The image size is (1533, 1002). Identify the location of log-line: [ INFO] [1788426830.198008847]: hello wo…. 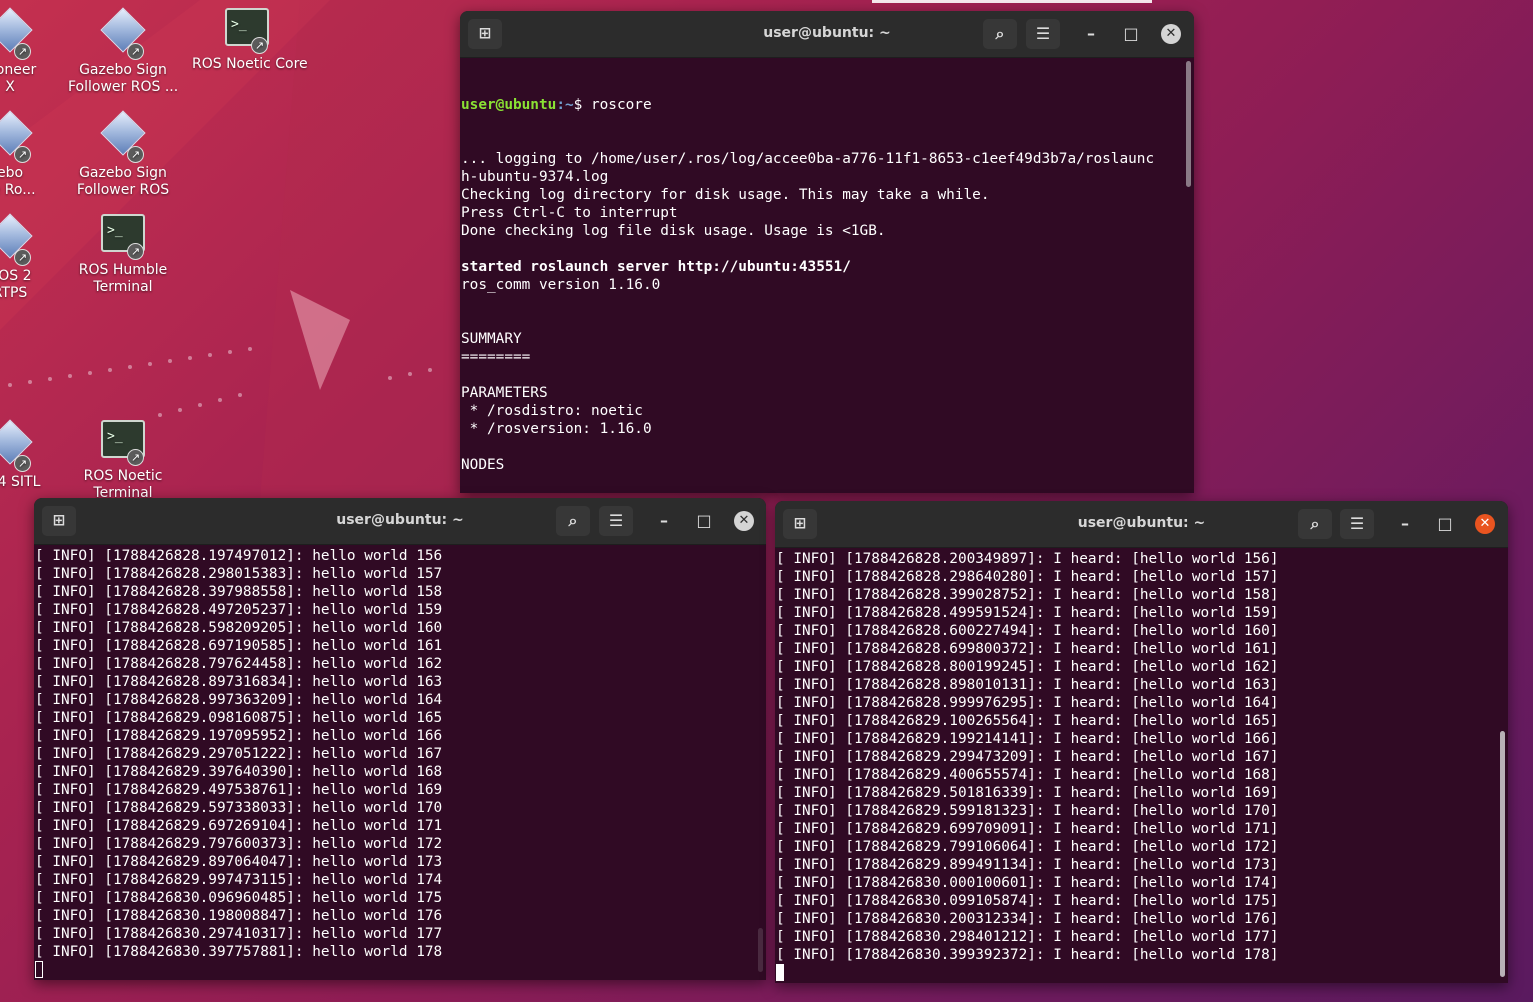
(239, 916).